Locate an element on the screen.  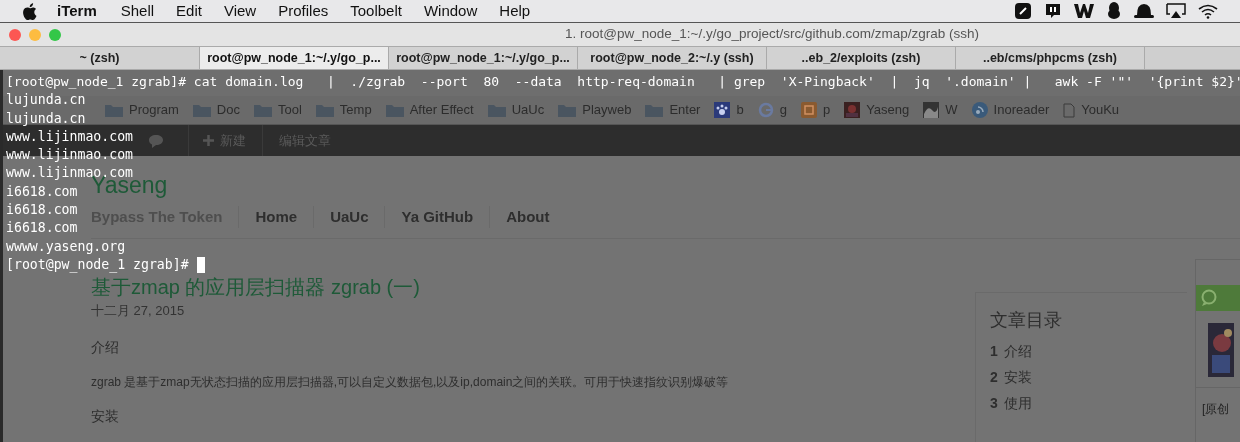
bookmark-label: Yaseng is located at coordinates (888, 110).